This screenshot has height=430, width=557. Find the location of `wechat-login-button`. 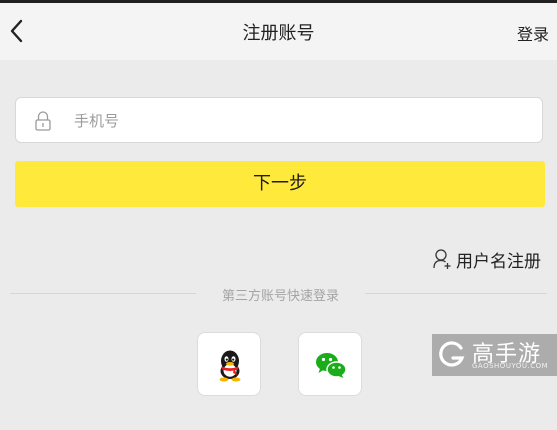

wechat-login-button is located at coordinates (330, 364).